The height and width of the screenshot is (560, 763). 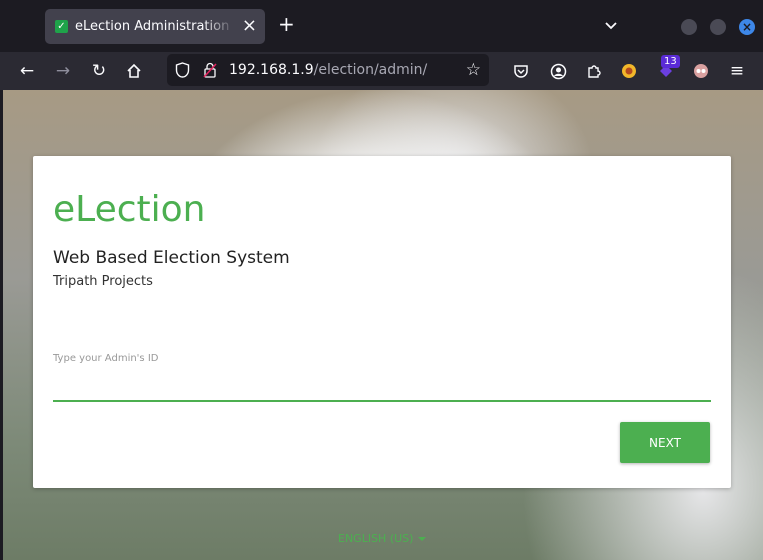 I want to click on home-icon, so click(x=134, y=71).